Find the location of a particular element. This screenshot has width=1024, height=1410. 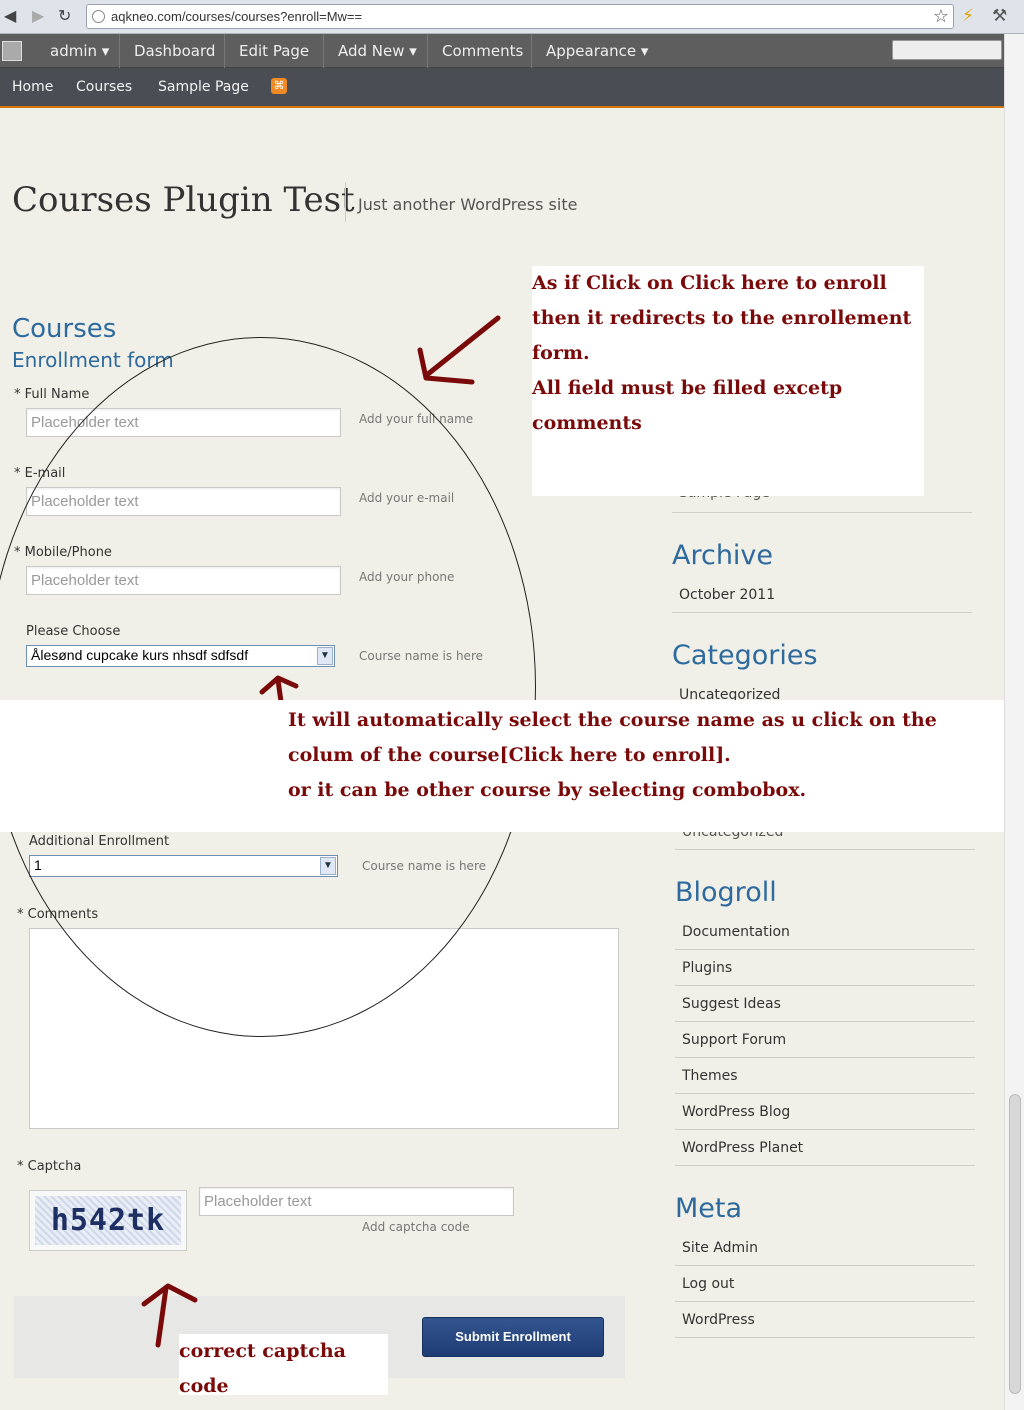

arrow-to-captcha-head is located at coordinates (169, 1295).